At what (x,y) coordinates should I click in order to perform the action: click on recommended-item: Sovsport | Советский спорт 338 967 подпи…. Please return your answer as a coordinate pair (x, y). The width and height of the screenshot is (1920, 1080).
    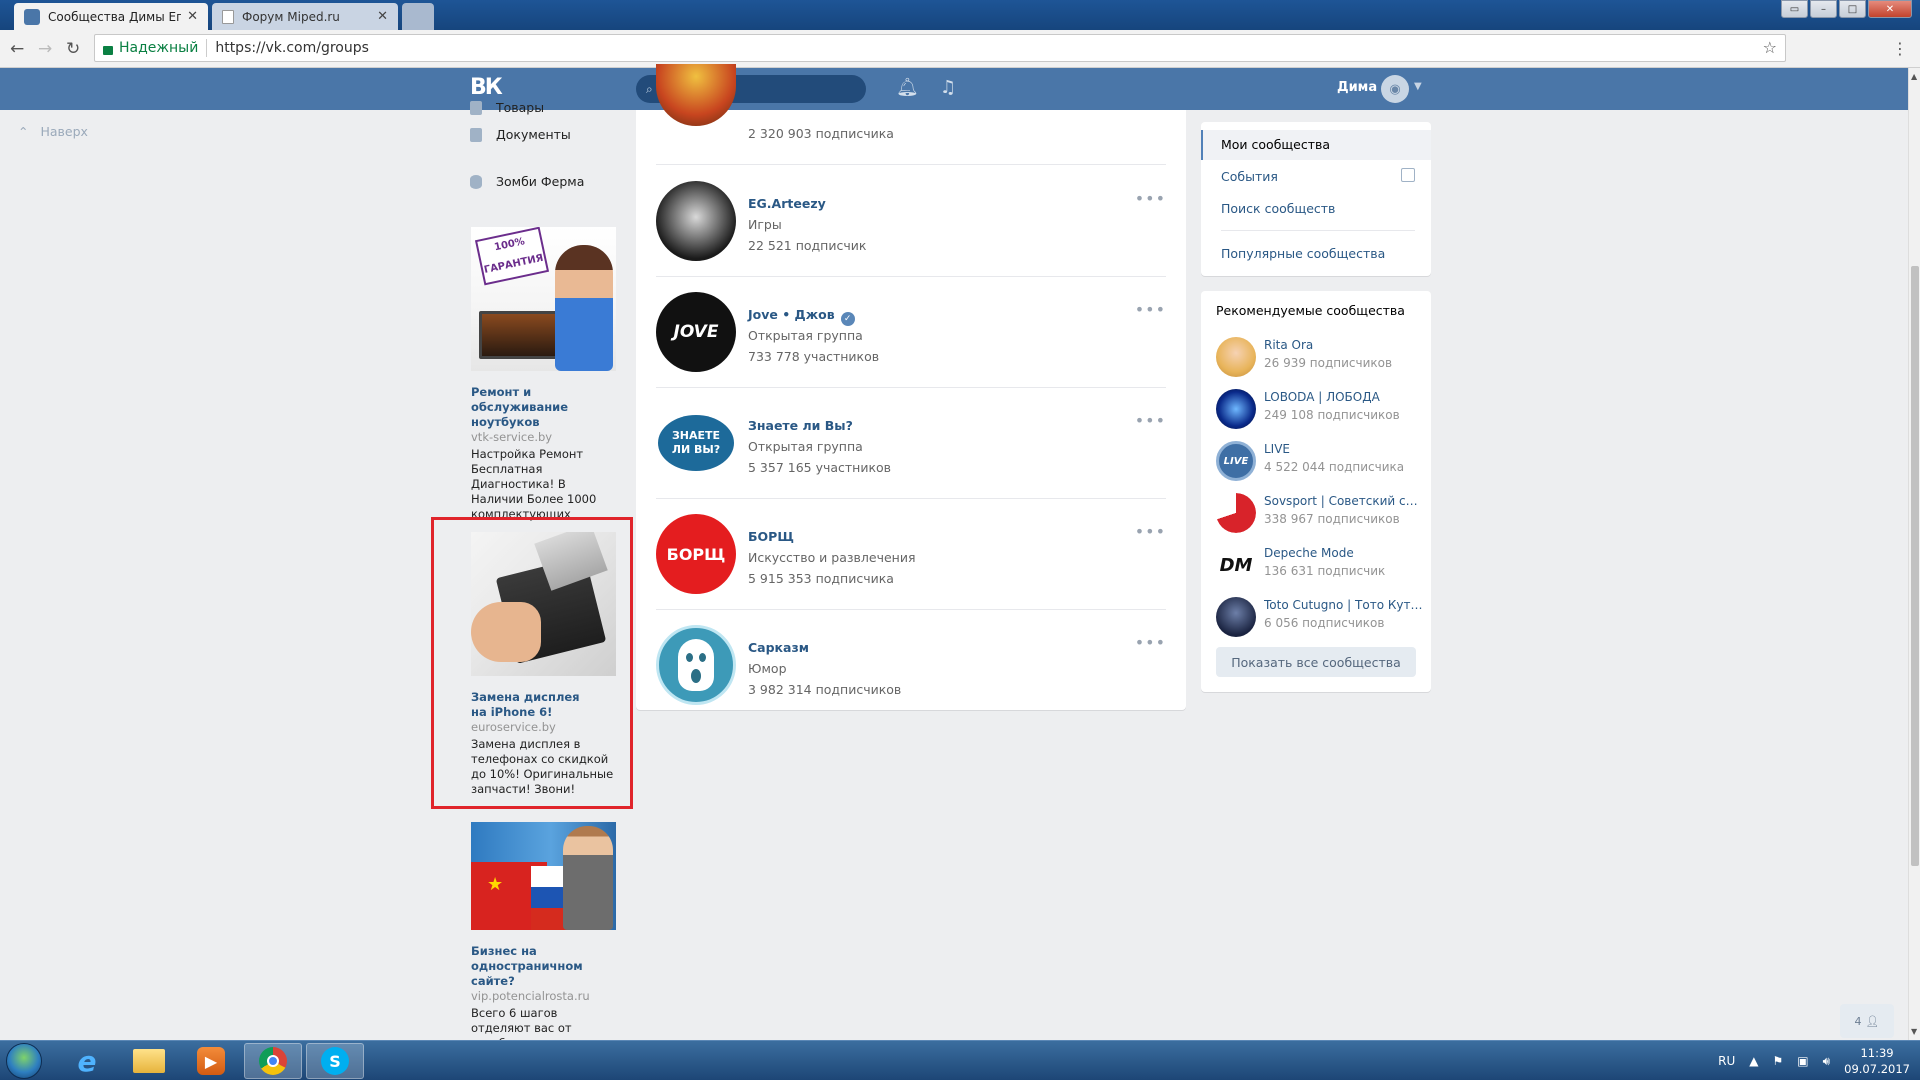
    Looking at the image, I should click on (1320, 511).